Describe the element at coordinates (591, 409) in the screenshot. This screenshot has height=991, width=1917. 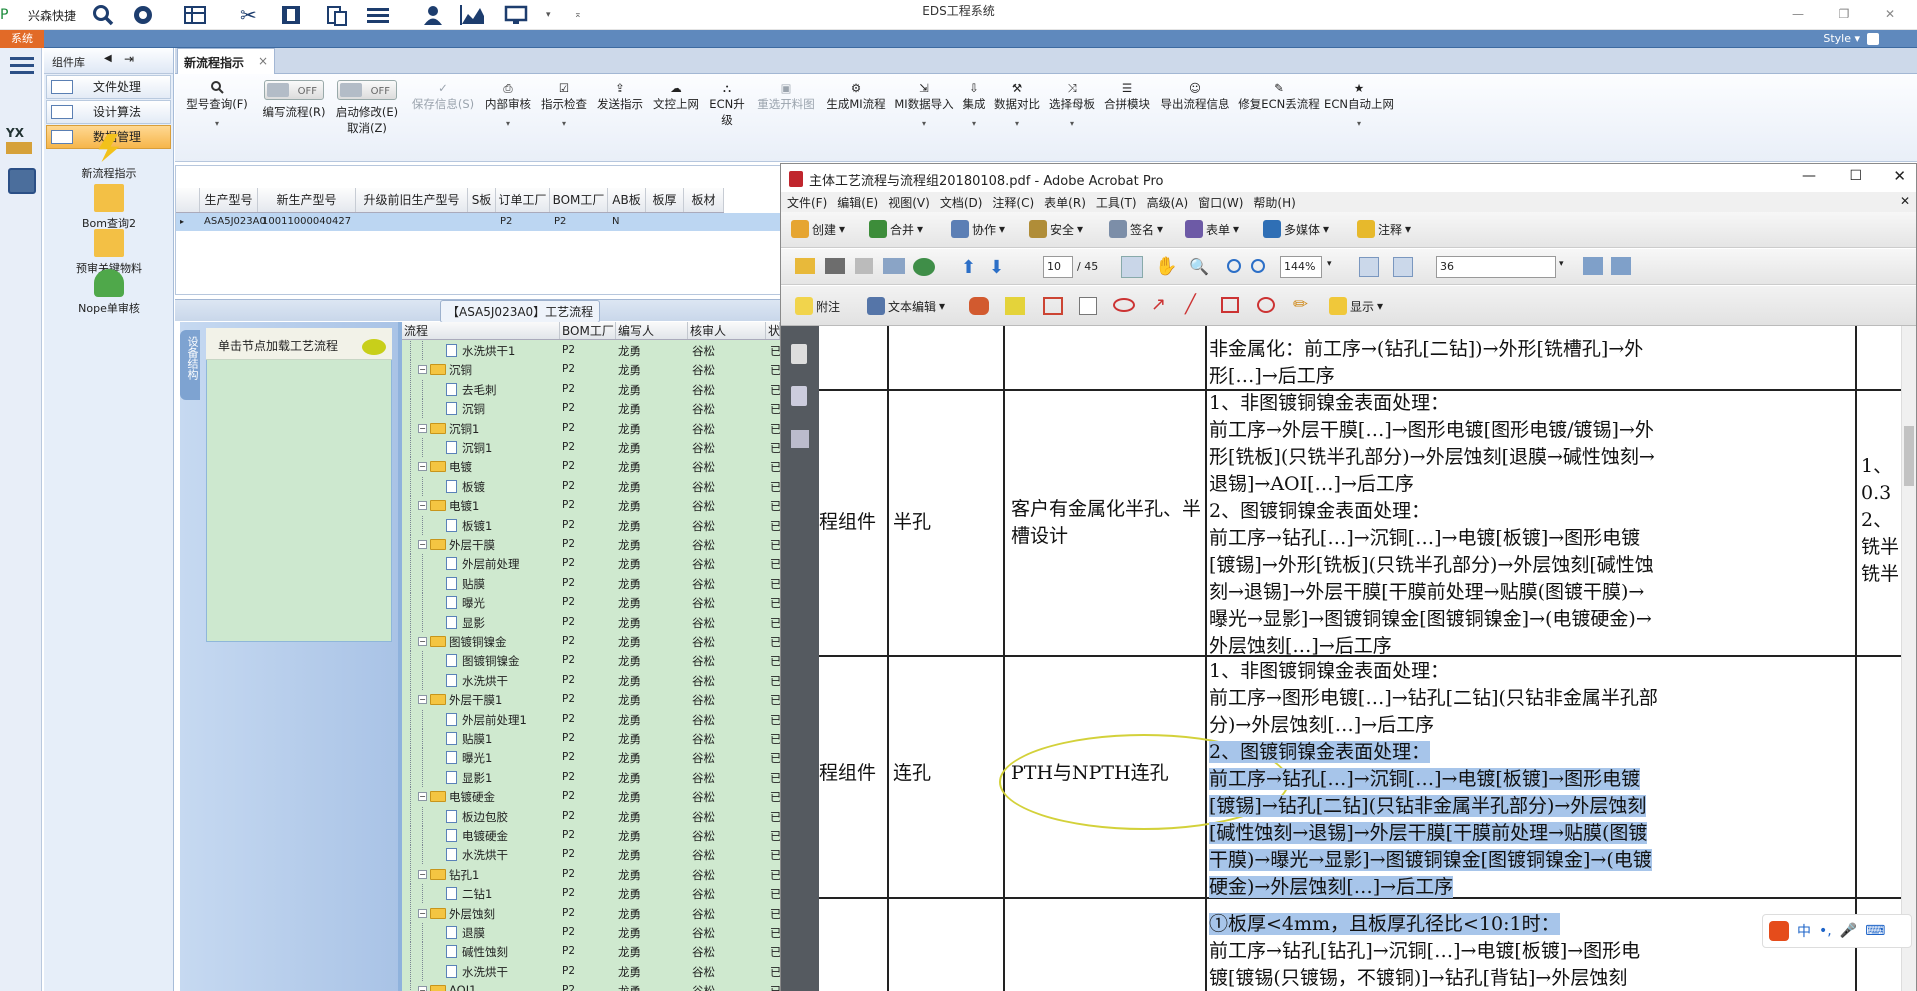
I see `tree-node: 沉铜 P2 龙勇 谷松 已` at that location.